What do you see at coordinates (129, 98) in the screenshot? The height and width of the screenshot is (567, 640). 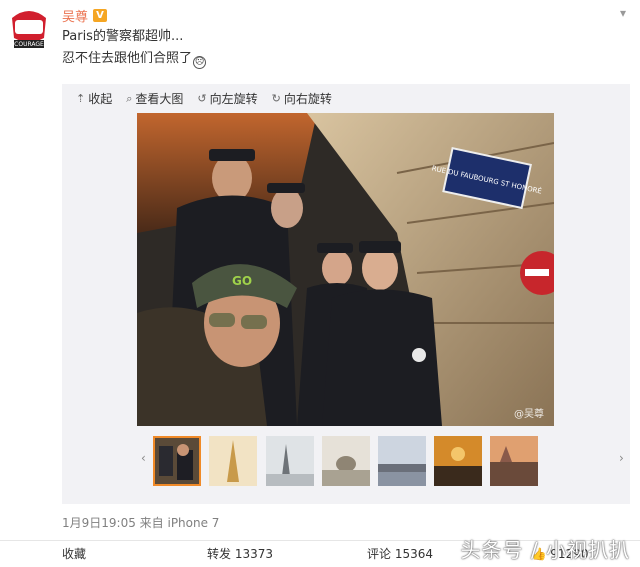 I see `search-icon: ⌕` at bounding box center [129, 98].